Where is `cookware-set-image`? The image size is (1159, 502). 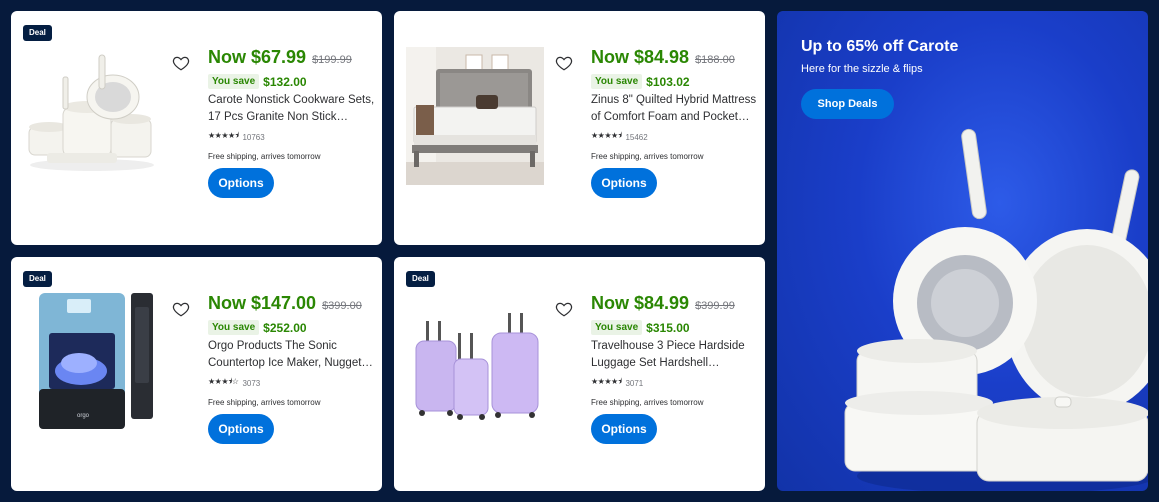 cookware-set-image is located at coordinates (92, 116).